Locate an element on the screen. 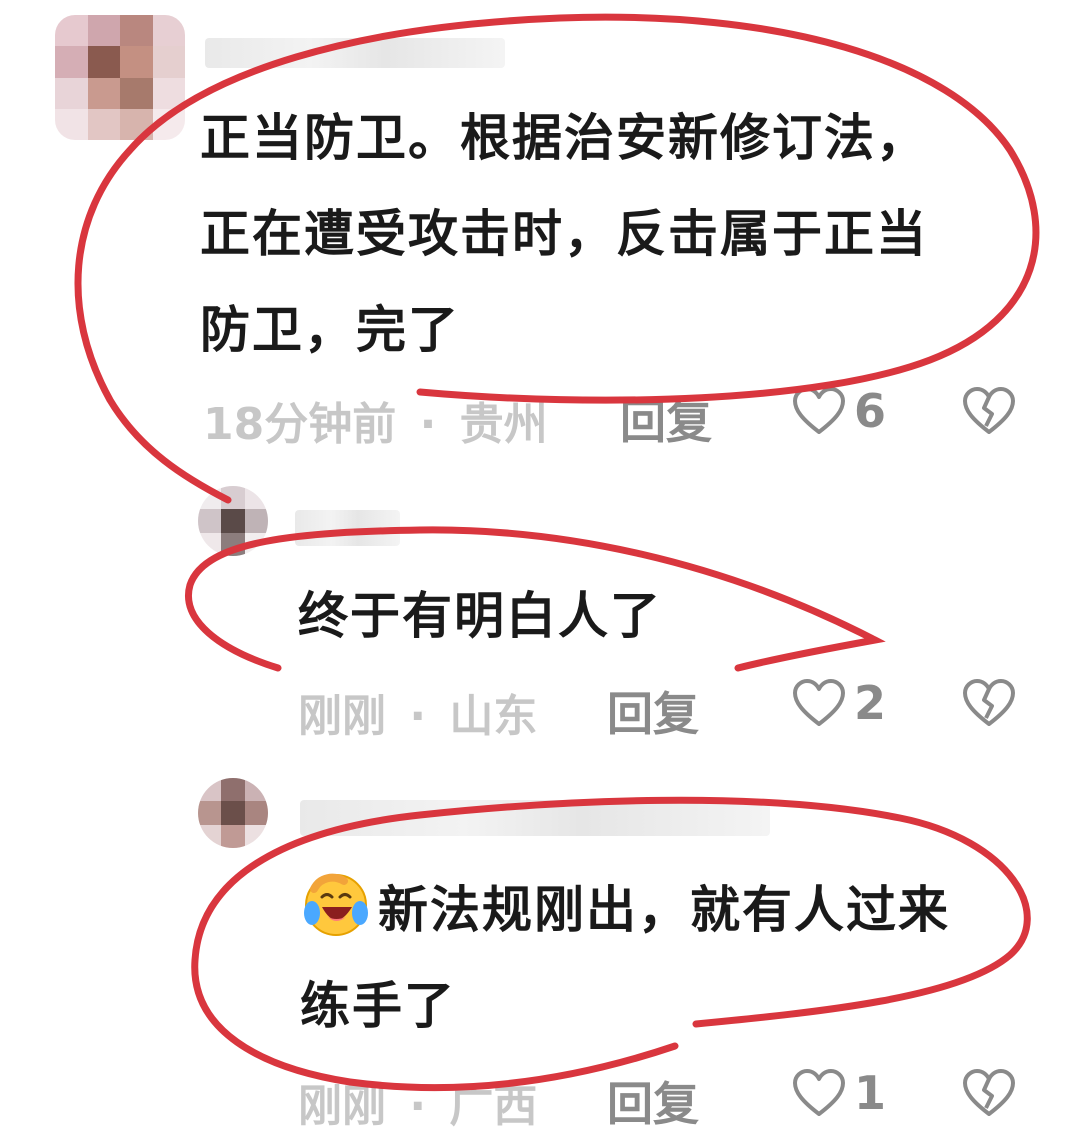  location: 广西 is located at coordinates (493, 1106).